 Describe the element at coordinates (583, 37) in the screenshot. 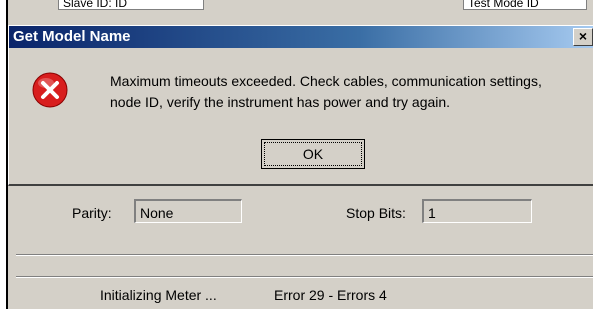

I see `close-button: ×` at that location.